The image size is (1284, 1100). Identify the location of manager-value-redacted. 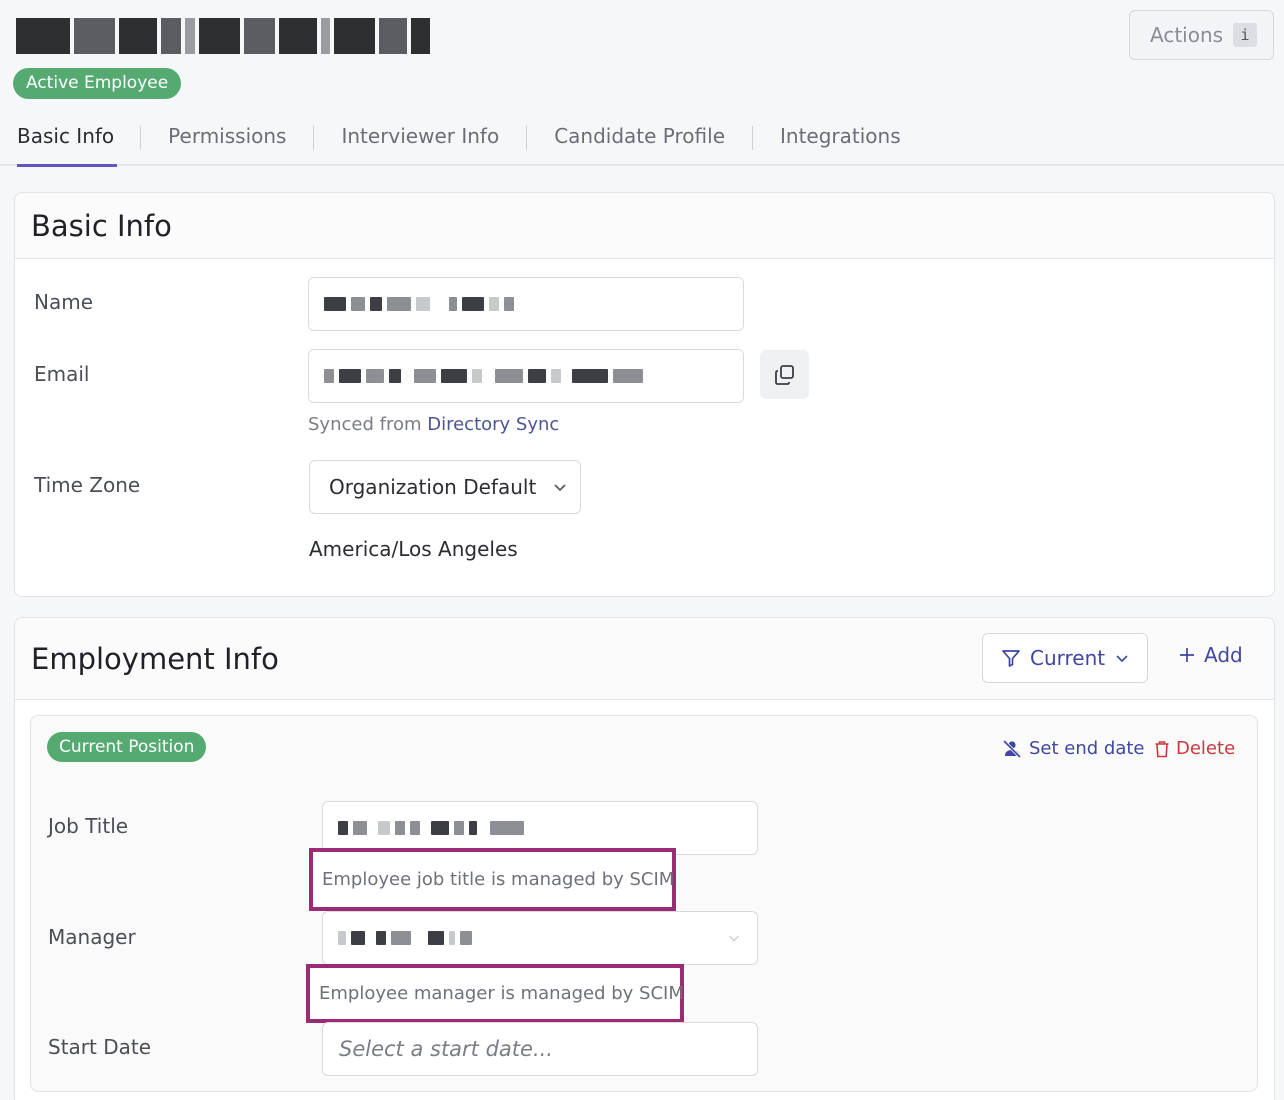
(405, 938).